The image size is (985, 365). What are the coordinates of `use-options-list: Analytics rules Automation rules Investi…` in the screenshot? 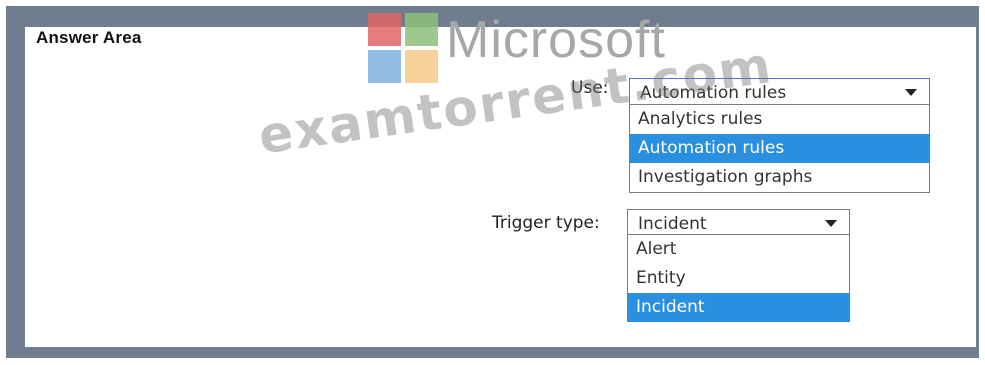 It's located at (779, 148).